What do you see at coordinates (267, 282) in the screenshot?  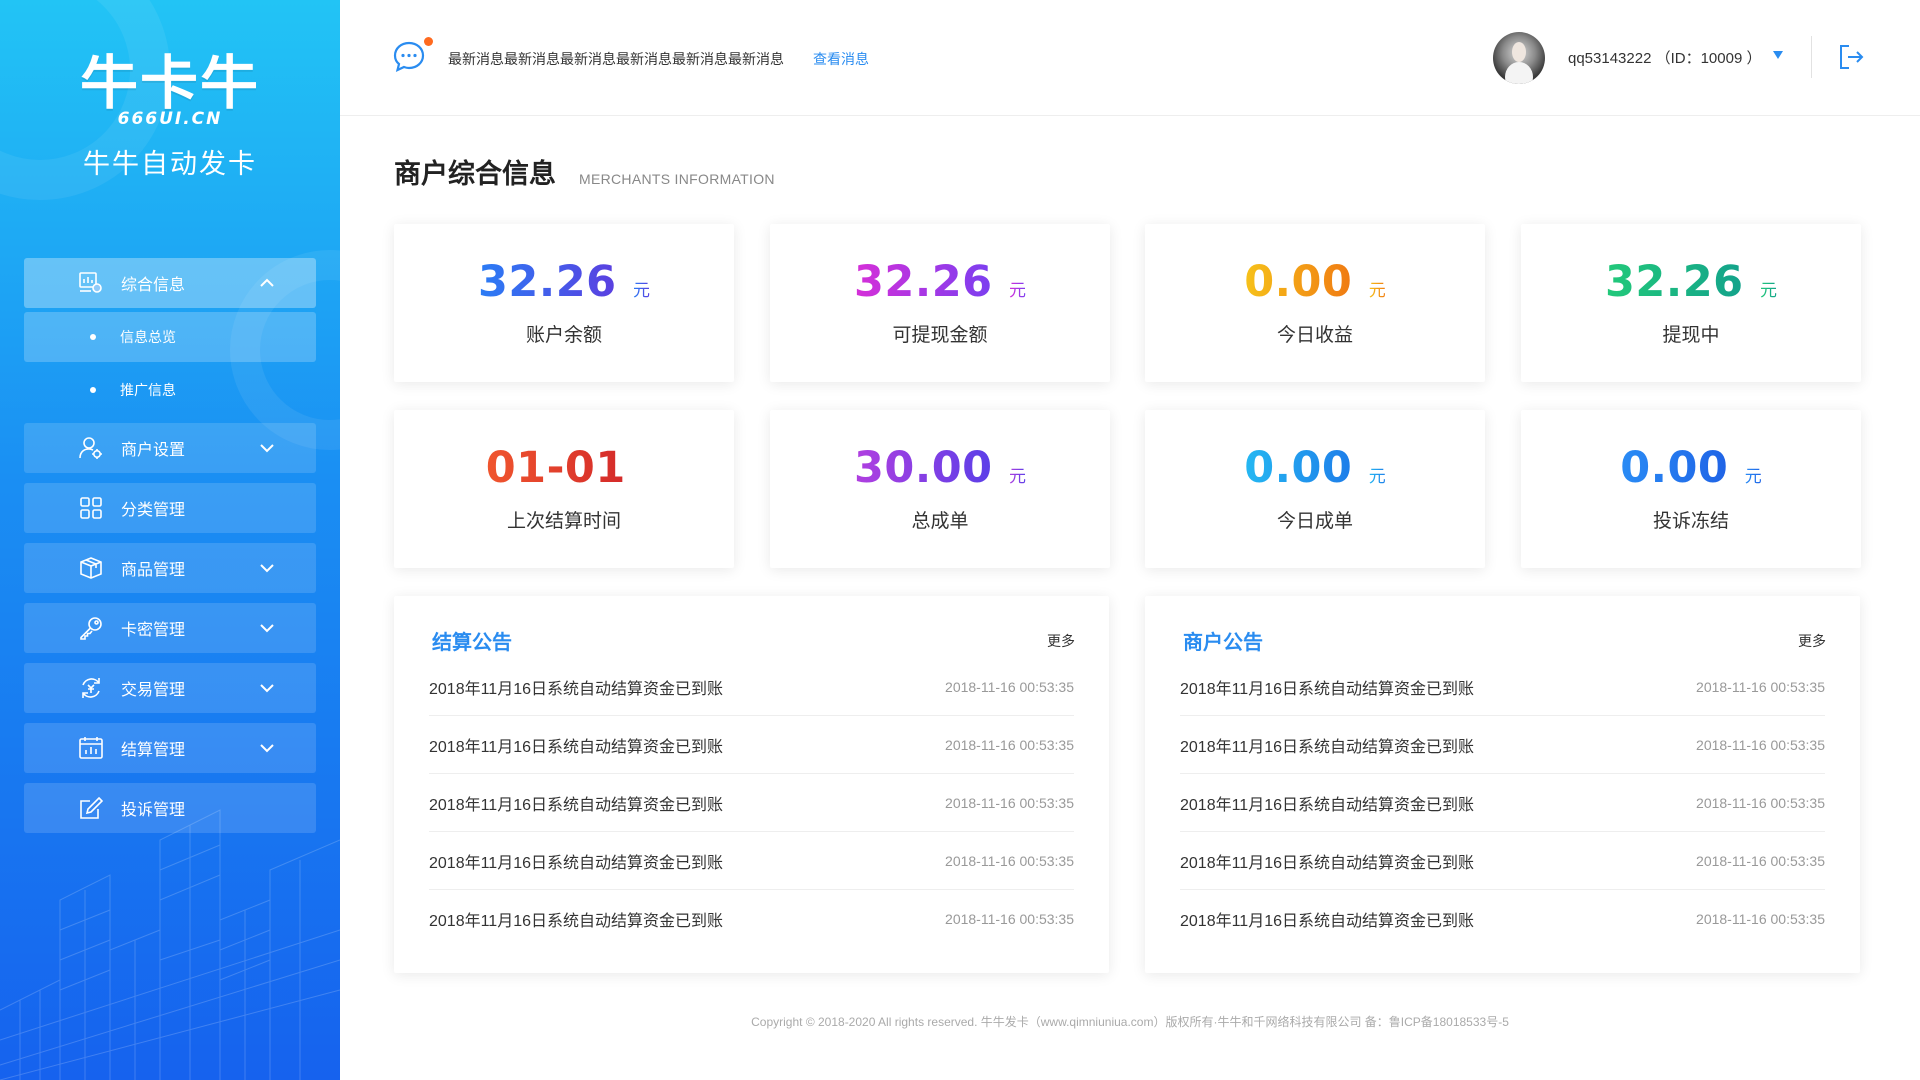 I see `chevron-up-icon` at bounding box center [267, 282].